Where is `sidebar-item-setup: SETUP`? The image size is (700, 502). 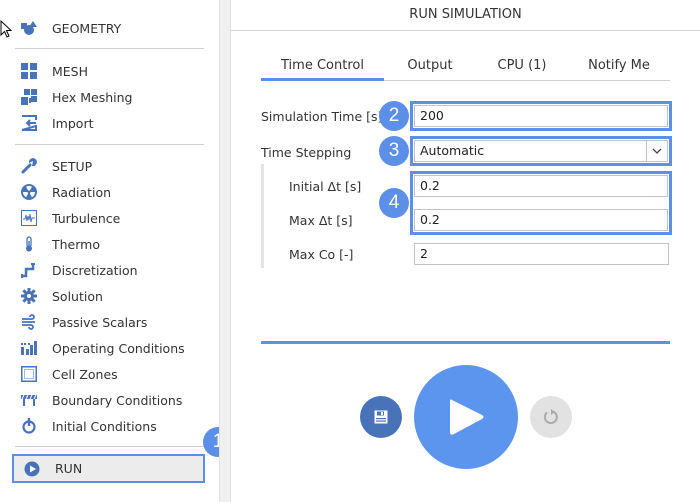
sidebar-item-setup: SETUP is located at coordinates (105, 166).